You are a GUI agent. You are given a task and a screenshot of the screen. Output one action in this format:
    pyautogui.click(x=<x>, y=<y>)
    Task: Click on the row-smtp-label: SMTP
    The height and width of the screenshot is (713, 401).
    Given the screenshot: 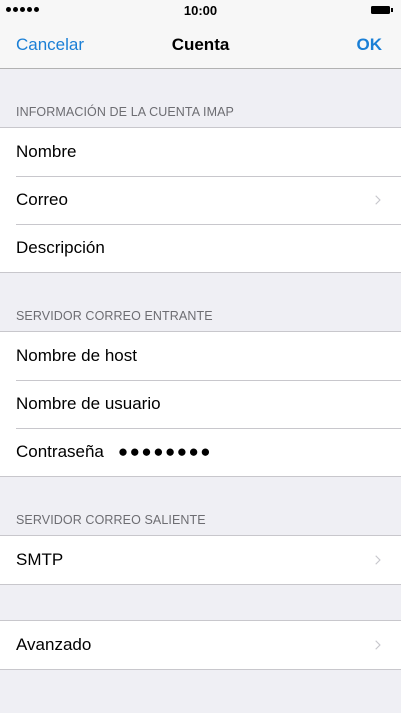 What is the action you would take?
    pyautogui.click(x=40, y=559)
    